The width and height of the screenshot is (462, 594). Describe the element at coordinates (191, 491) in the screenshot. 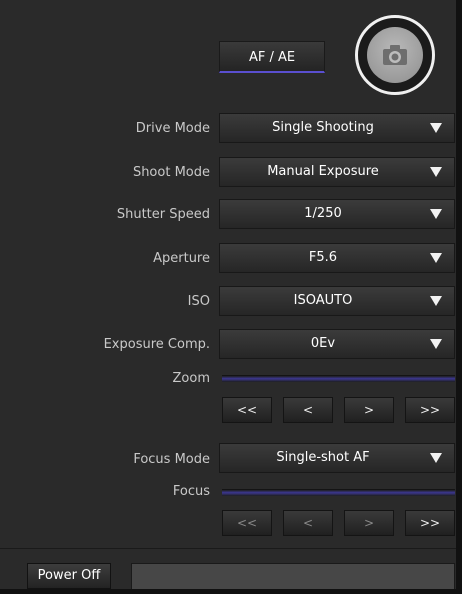

I see `focus-label: Focus` at that location.